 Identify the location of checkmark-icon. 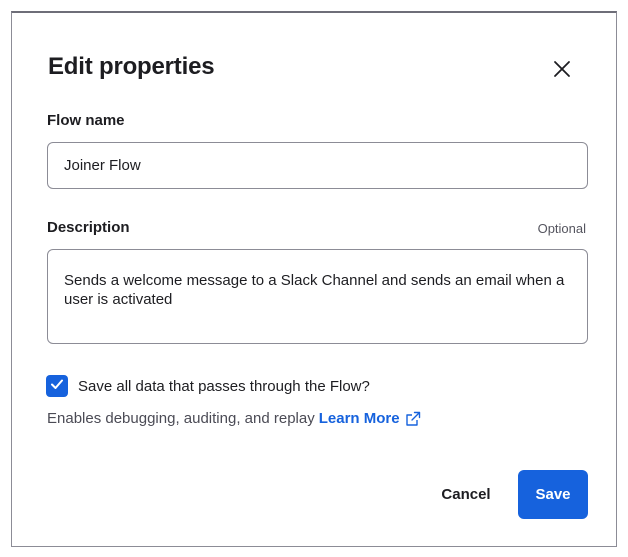
(57, 386).